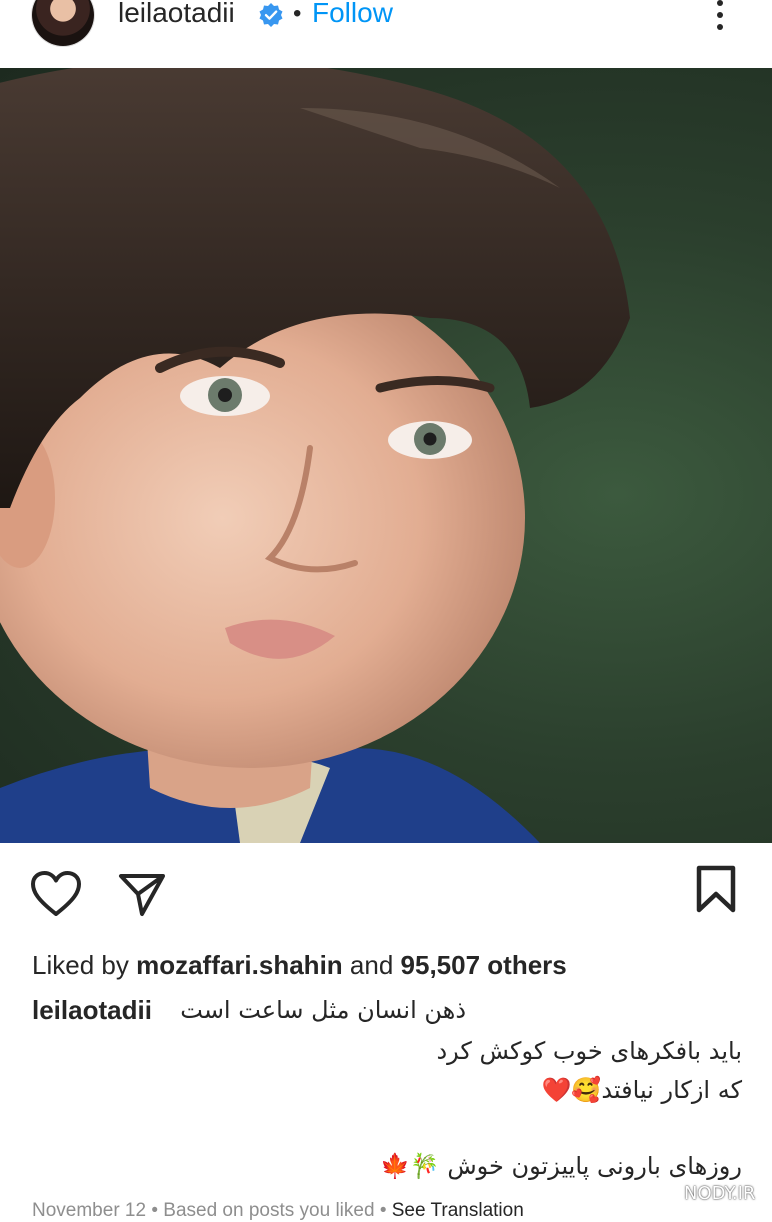 This screenshot has width=772, height=1222. What do you see at coordinates (386, 34) in the screenshot?
I see `post-header: leilaotadii • Follow` at bounding box center [386, 34].